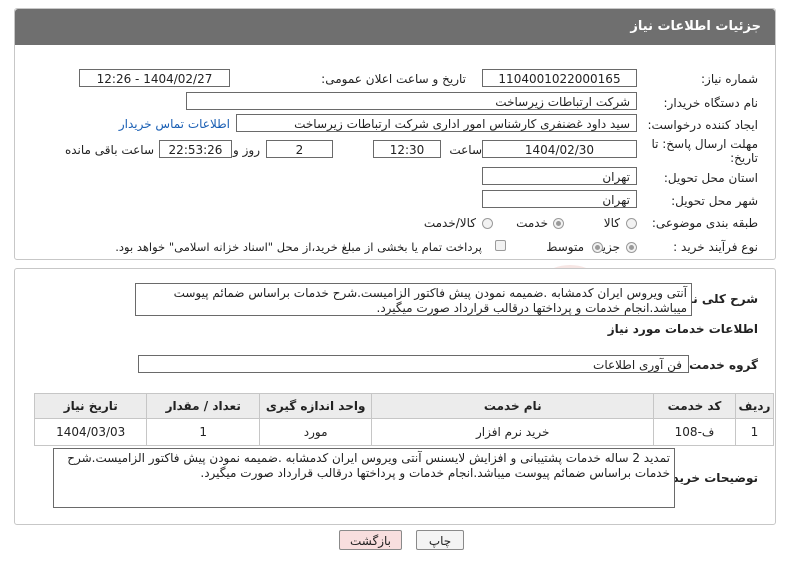 This screenshot has width=788, height=566. I want to click on category-label: طبقه بندی موضوعی:, so click(704, 223).